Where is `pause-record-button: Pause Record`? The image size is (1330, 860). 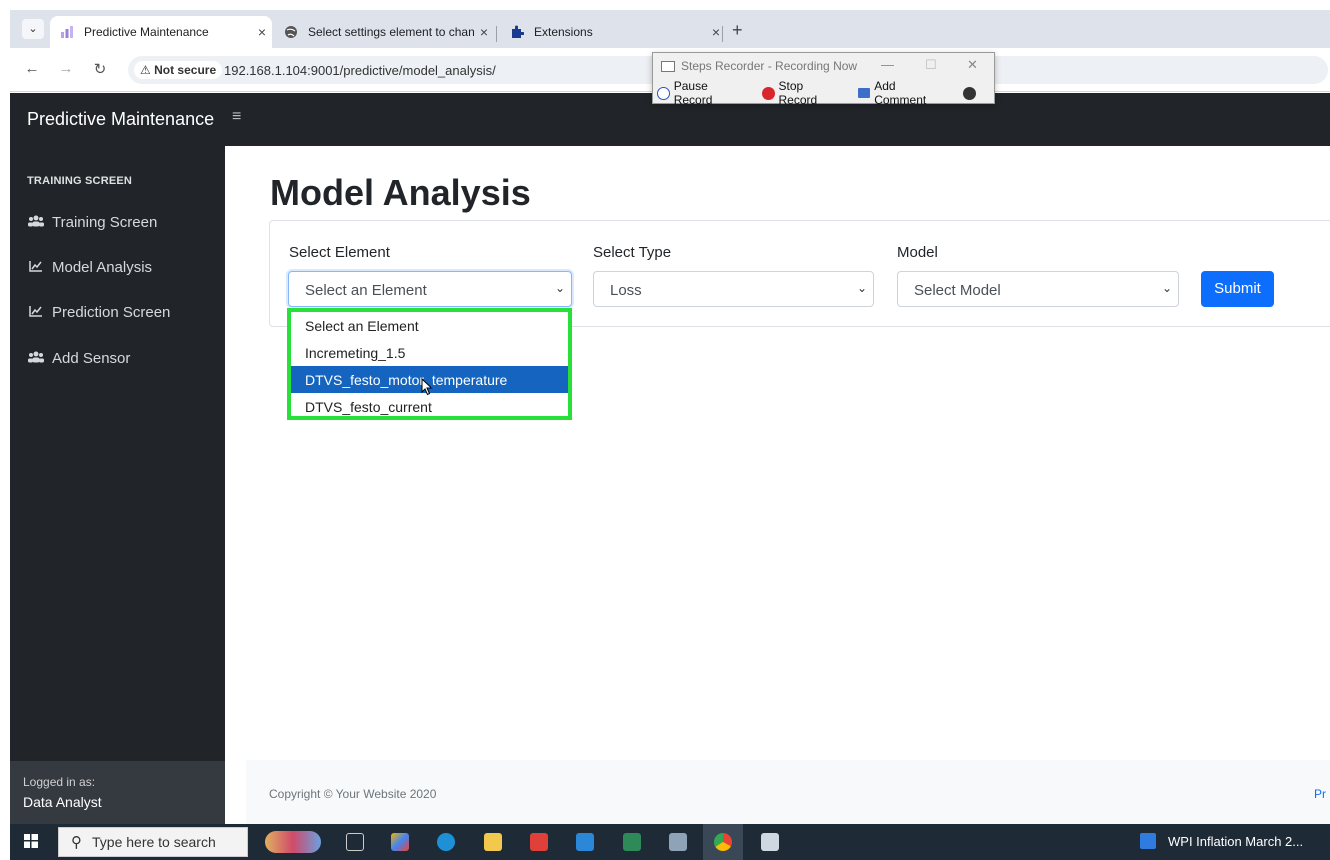 pause-record-button: Pause Record is located at coordinates (702, 93).